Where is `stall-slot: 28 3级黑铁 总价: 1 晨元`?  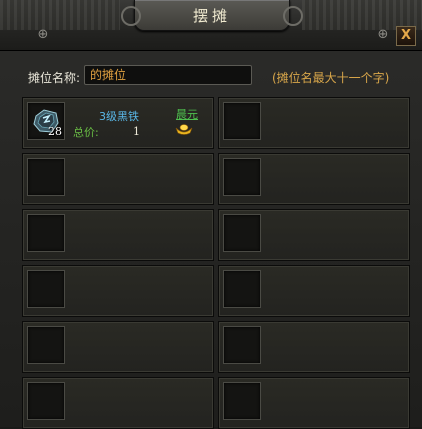 stall-slot: 28 3级黑铁 总价: 1 晨元 is located at coordinates (118, 123).